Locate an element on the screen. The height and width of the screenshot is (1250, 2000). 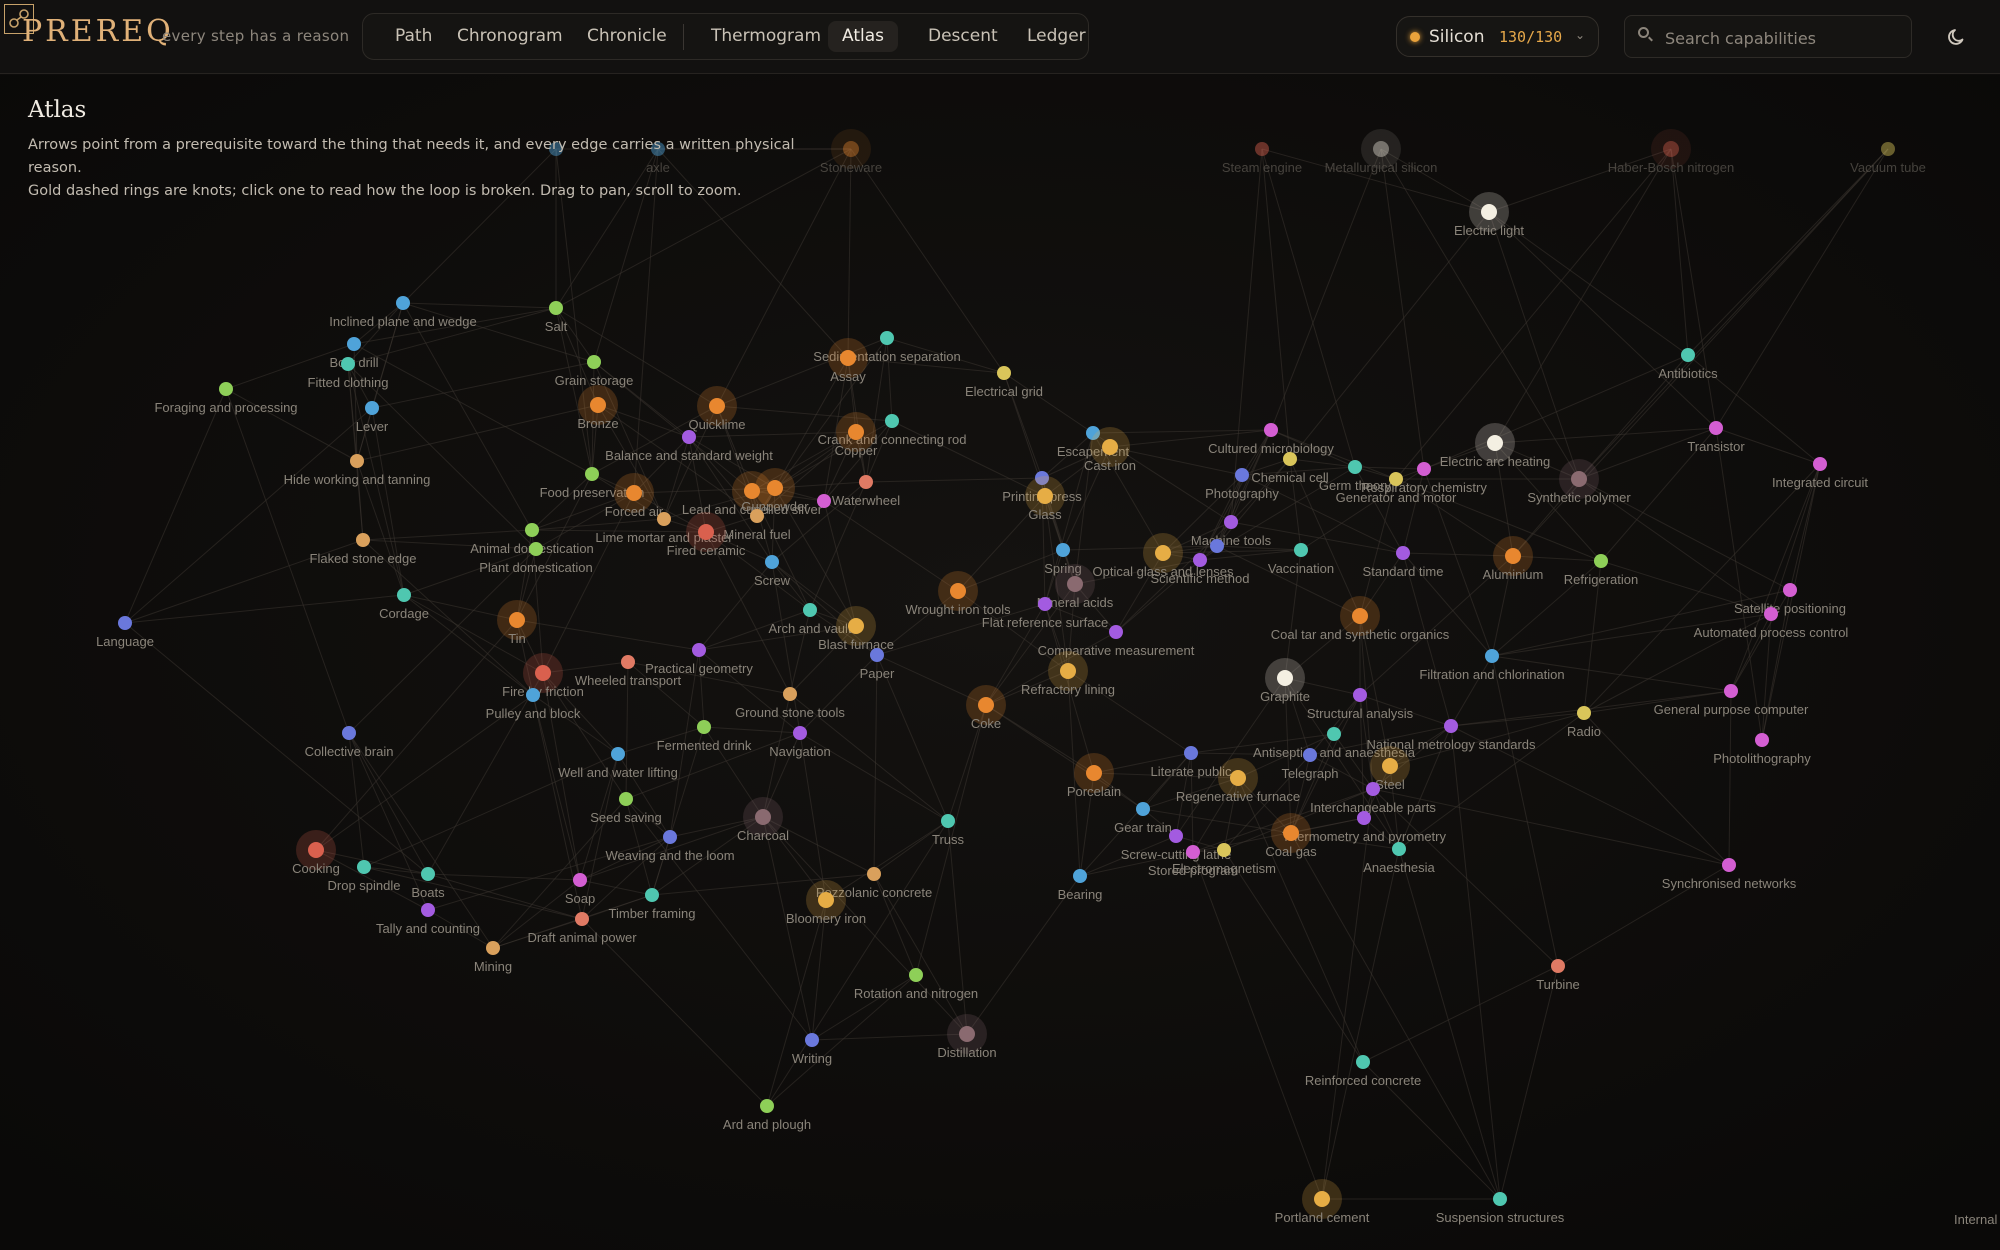
capability-node: Bronze is located at coordinates (598, 408).